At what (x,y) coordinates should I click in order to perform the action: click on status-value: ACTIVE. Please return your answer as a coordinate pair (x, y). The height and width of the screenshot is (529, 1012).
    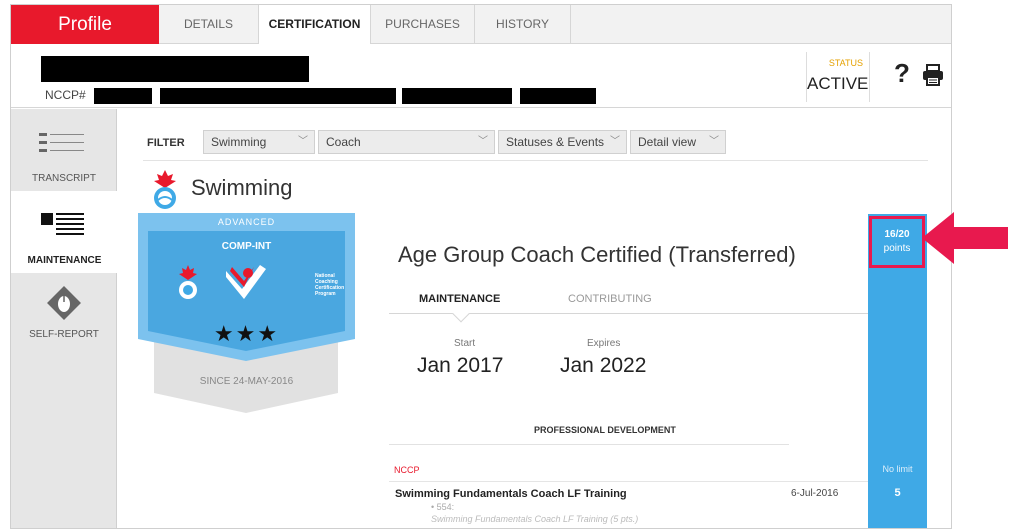
    Looking at the image, I should click on (838, 83).